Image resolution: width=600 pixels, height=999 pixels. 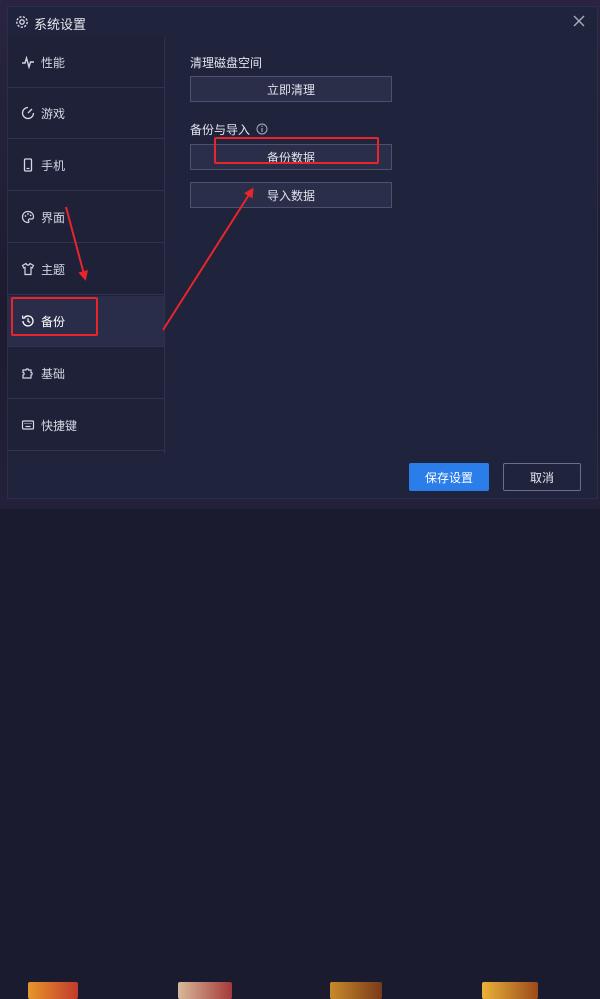 What do you see at coordinates (208, 259) in the screenshot?
I see `arrow-to-backup-button` at bounding box center [208, 259].